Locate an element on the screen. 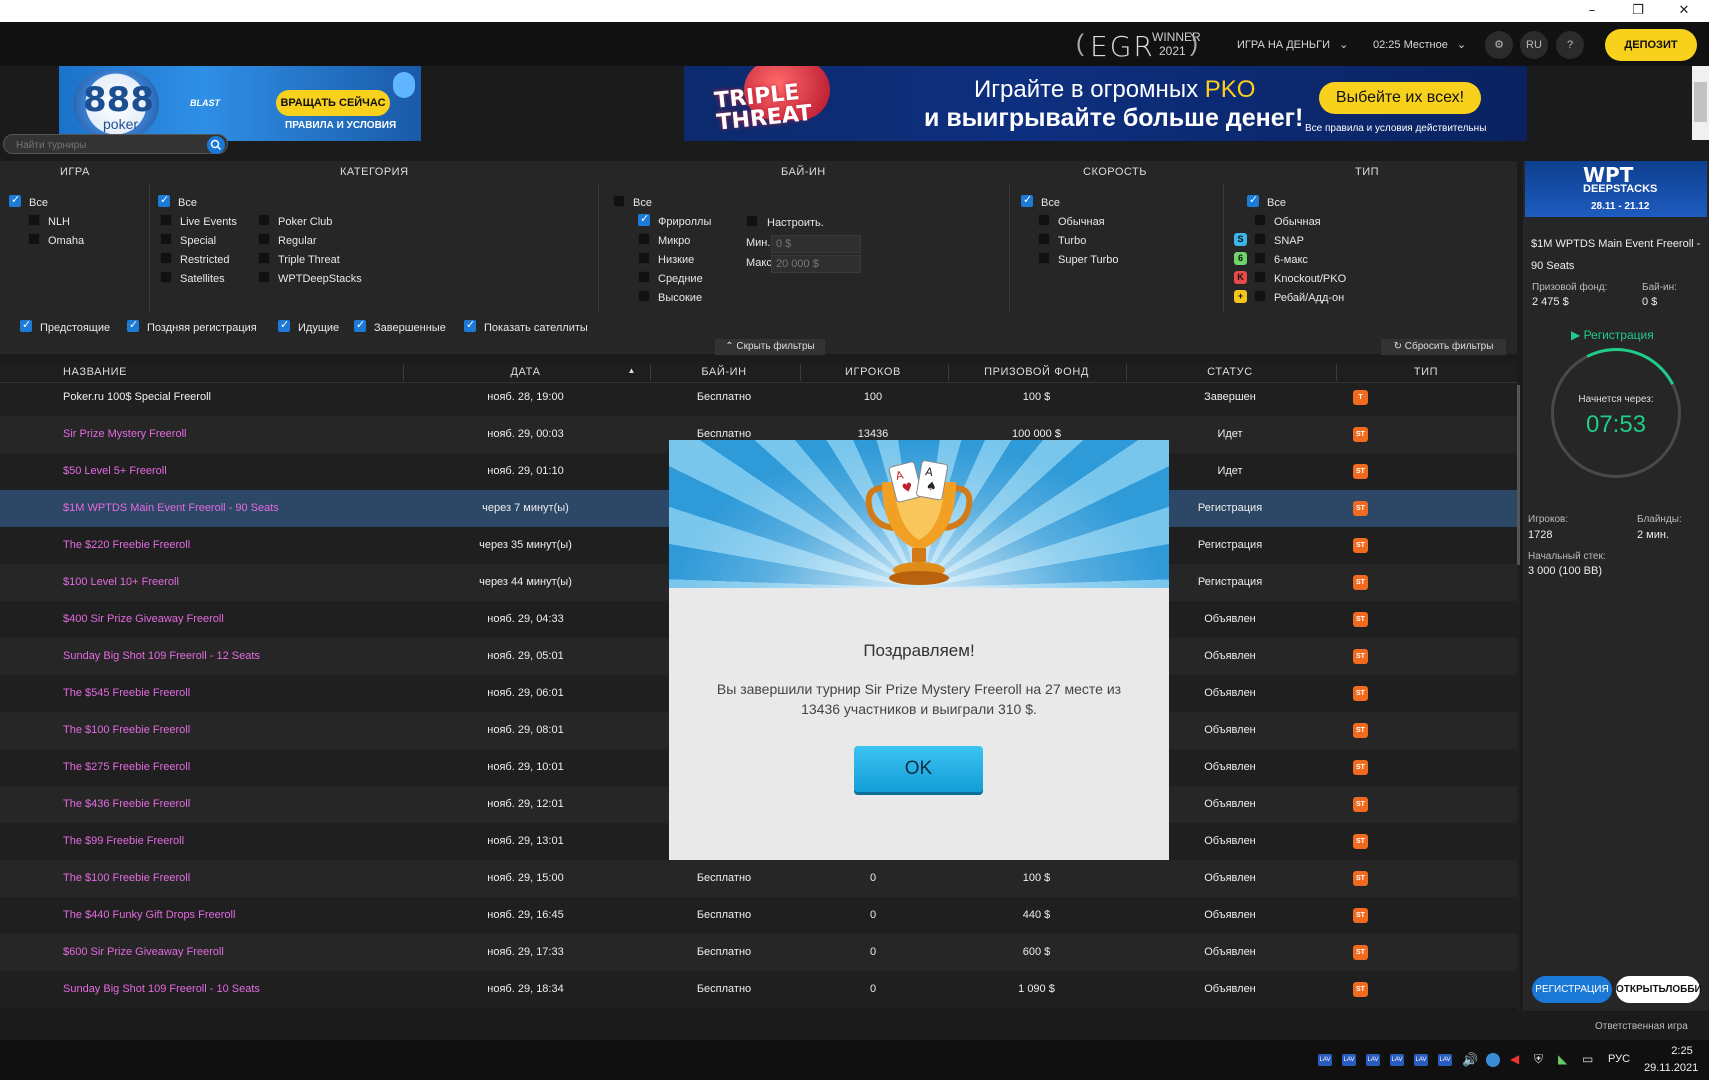  filter-type-rebuy-checkbox is located at coordinates (1260, 296).